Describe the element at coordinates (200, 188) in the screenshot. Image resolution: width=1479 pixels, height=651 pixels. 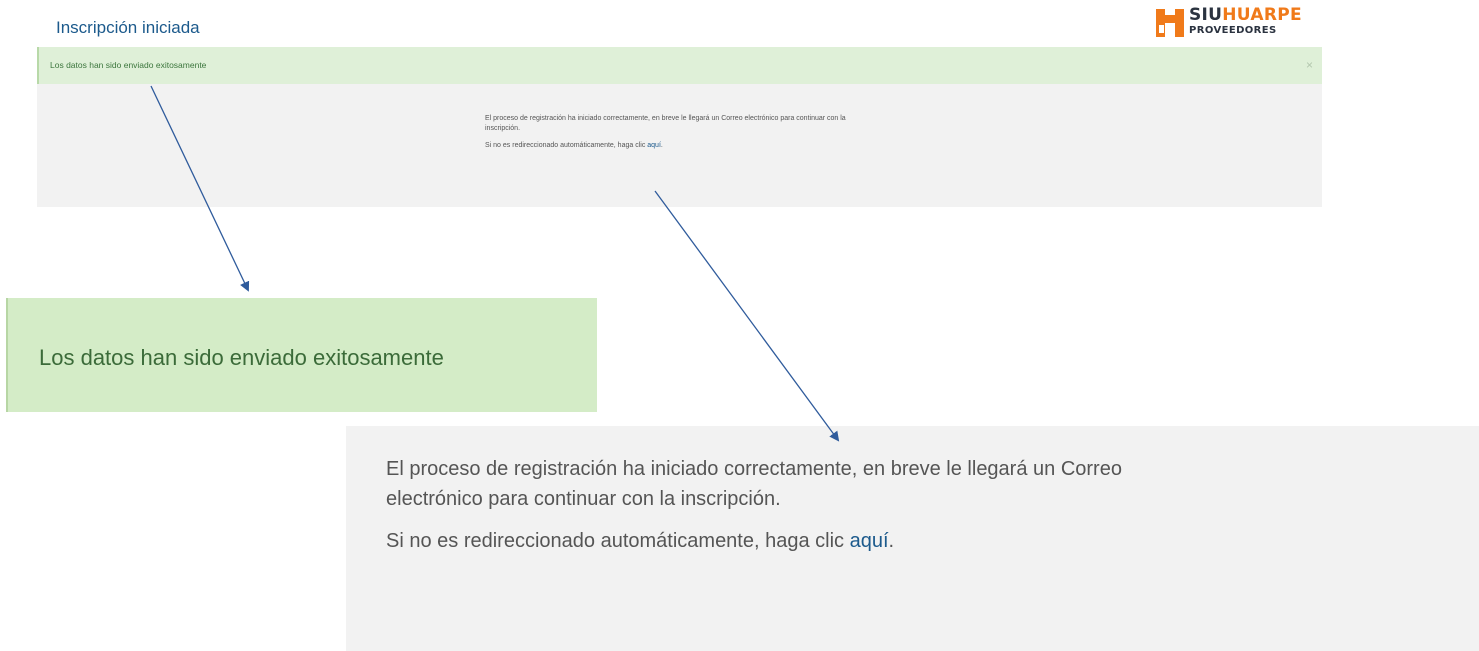
I see `arrow-to-alert-zoom` at that location.